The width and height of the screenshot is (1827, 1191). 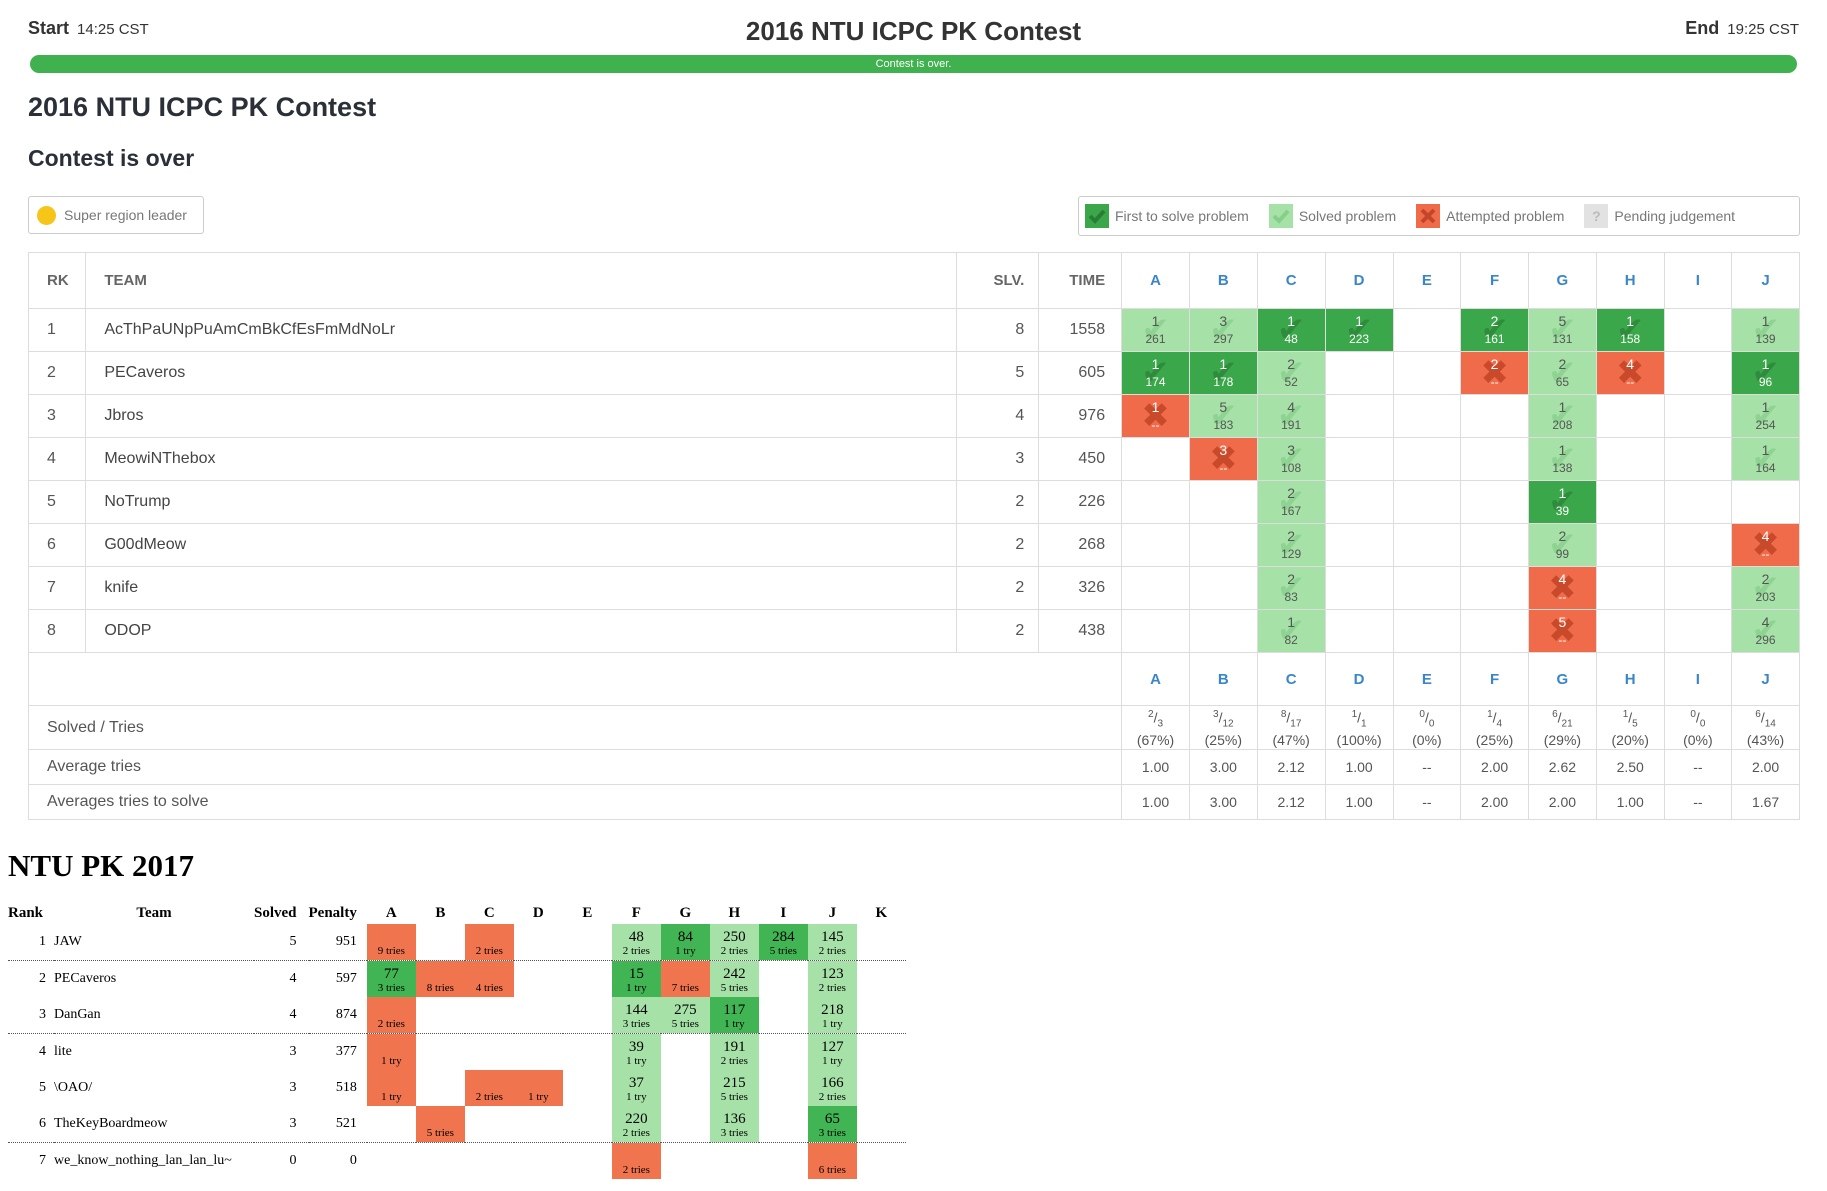 I want to click on pk-team-row: 4 lite 3 377 1 try 39 1 try 191 2 tries 127 1 try, so click(x=457, y=1052).